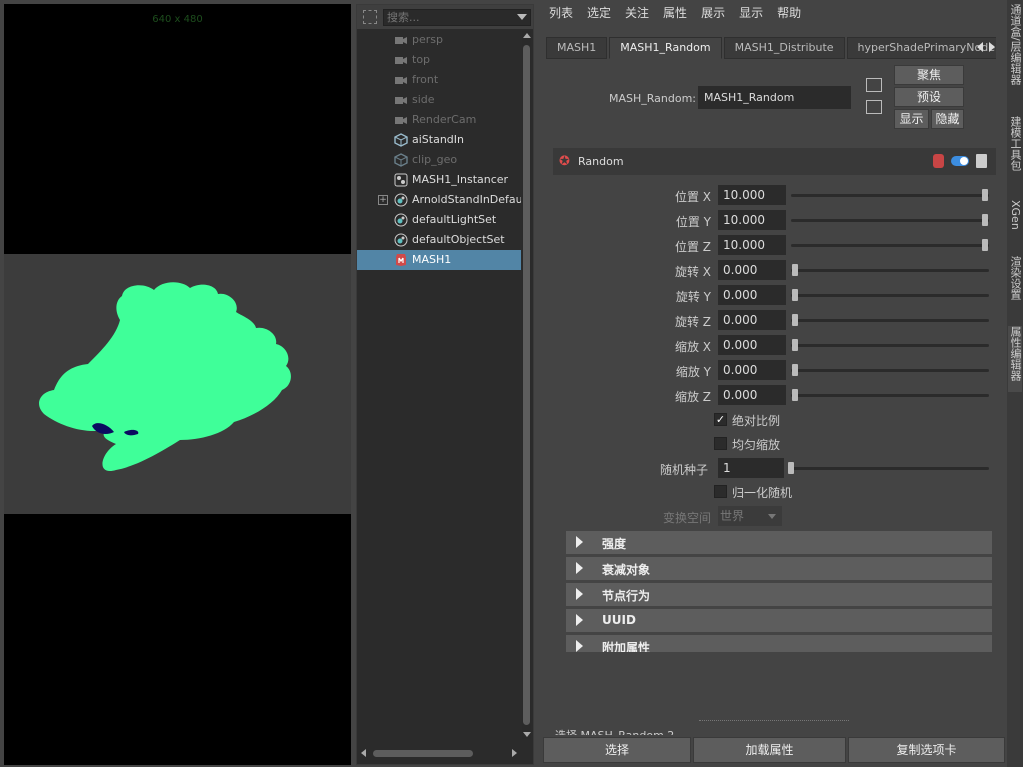  I want to click on menu-list: 列表, so click(561, 13).